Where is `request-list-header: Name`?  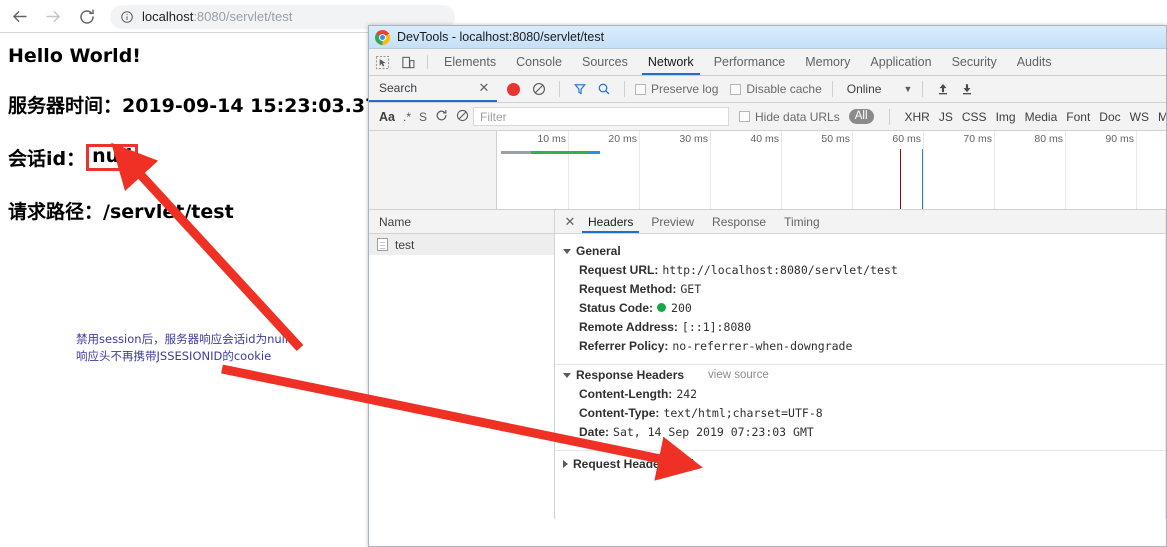
request-list-header: Name is located at coordinates (461, 222).